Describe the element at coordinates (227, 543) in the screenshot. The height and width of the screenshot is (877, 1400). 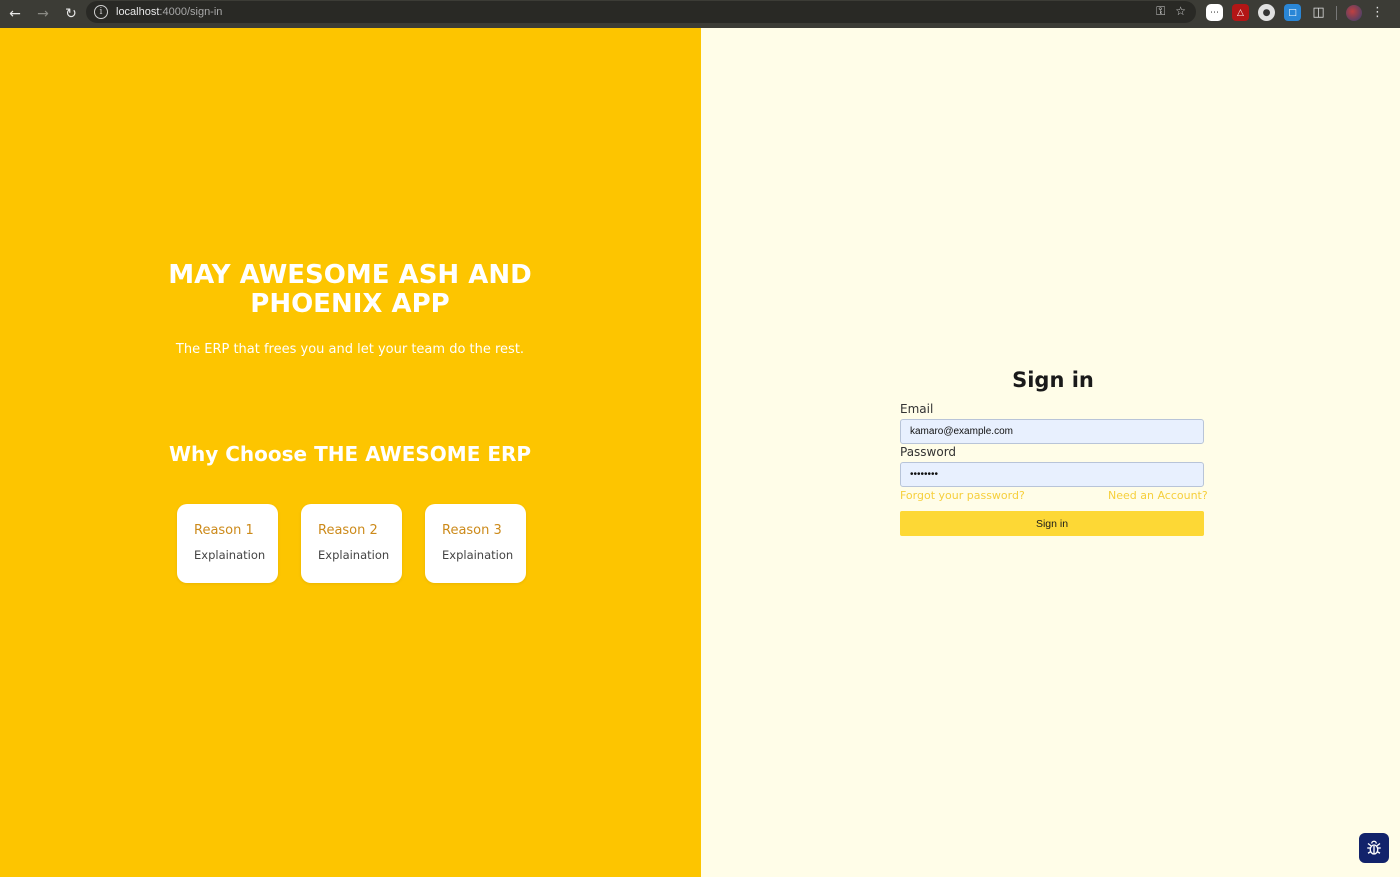
I see `reason-card: Reason 1 Explaination` at that location.